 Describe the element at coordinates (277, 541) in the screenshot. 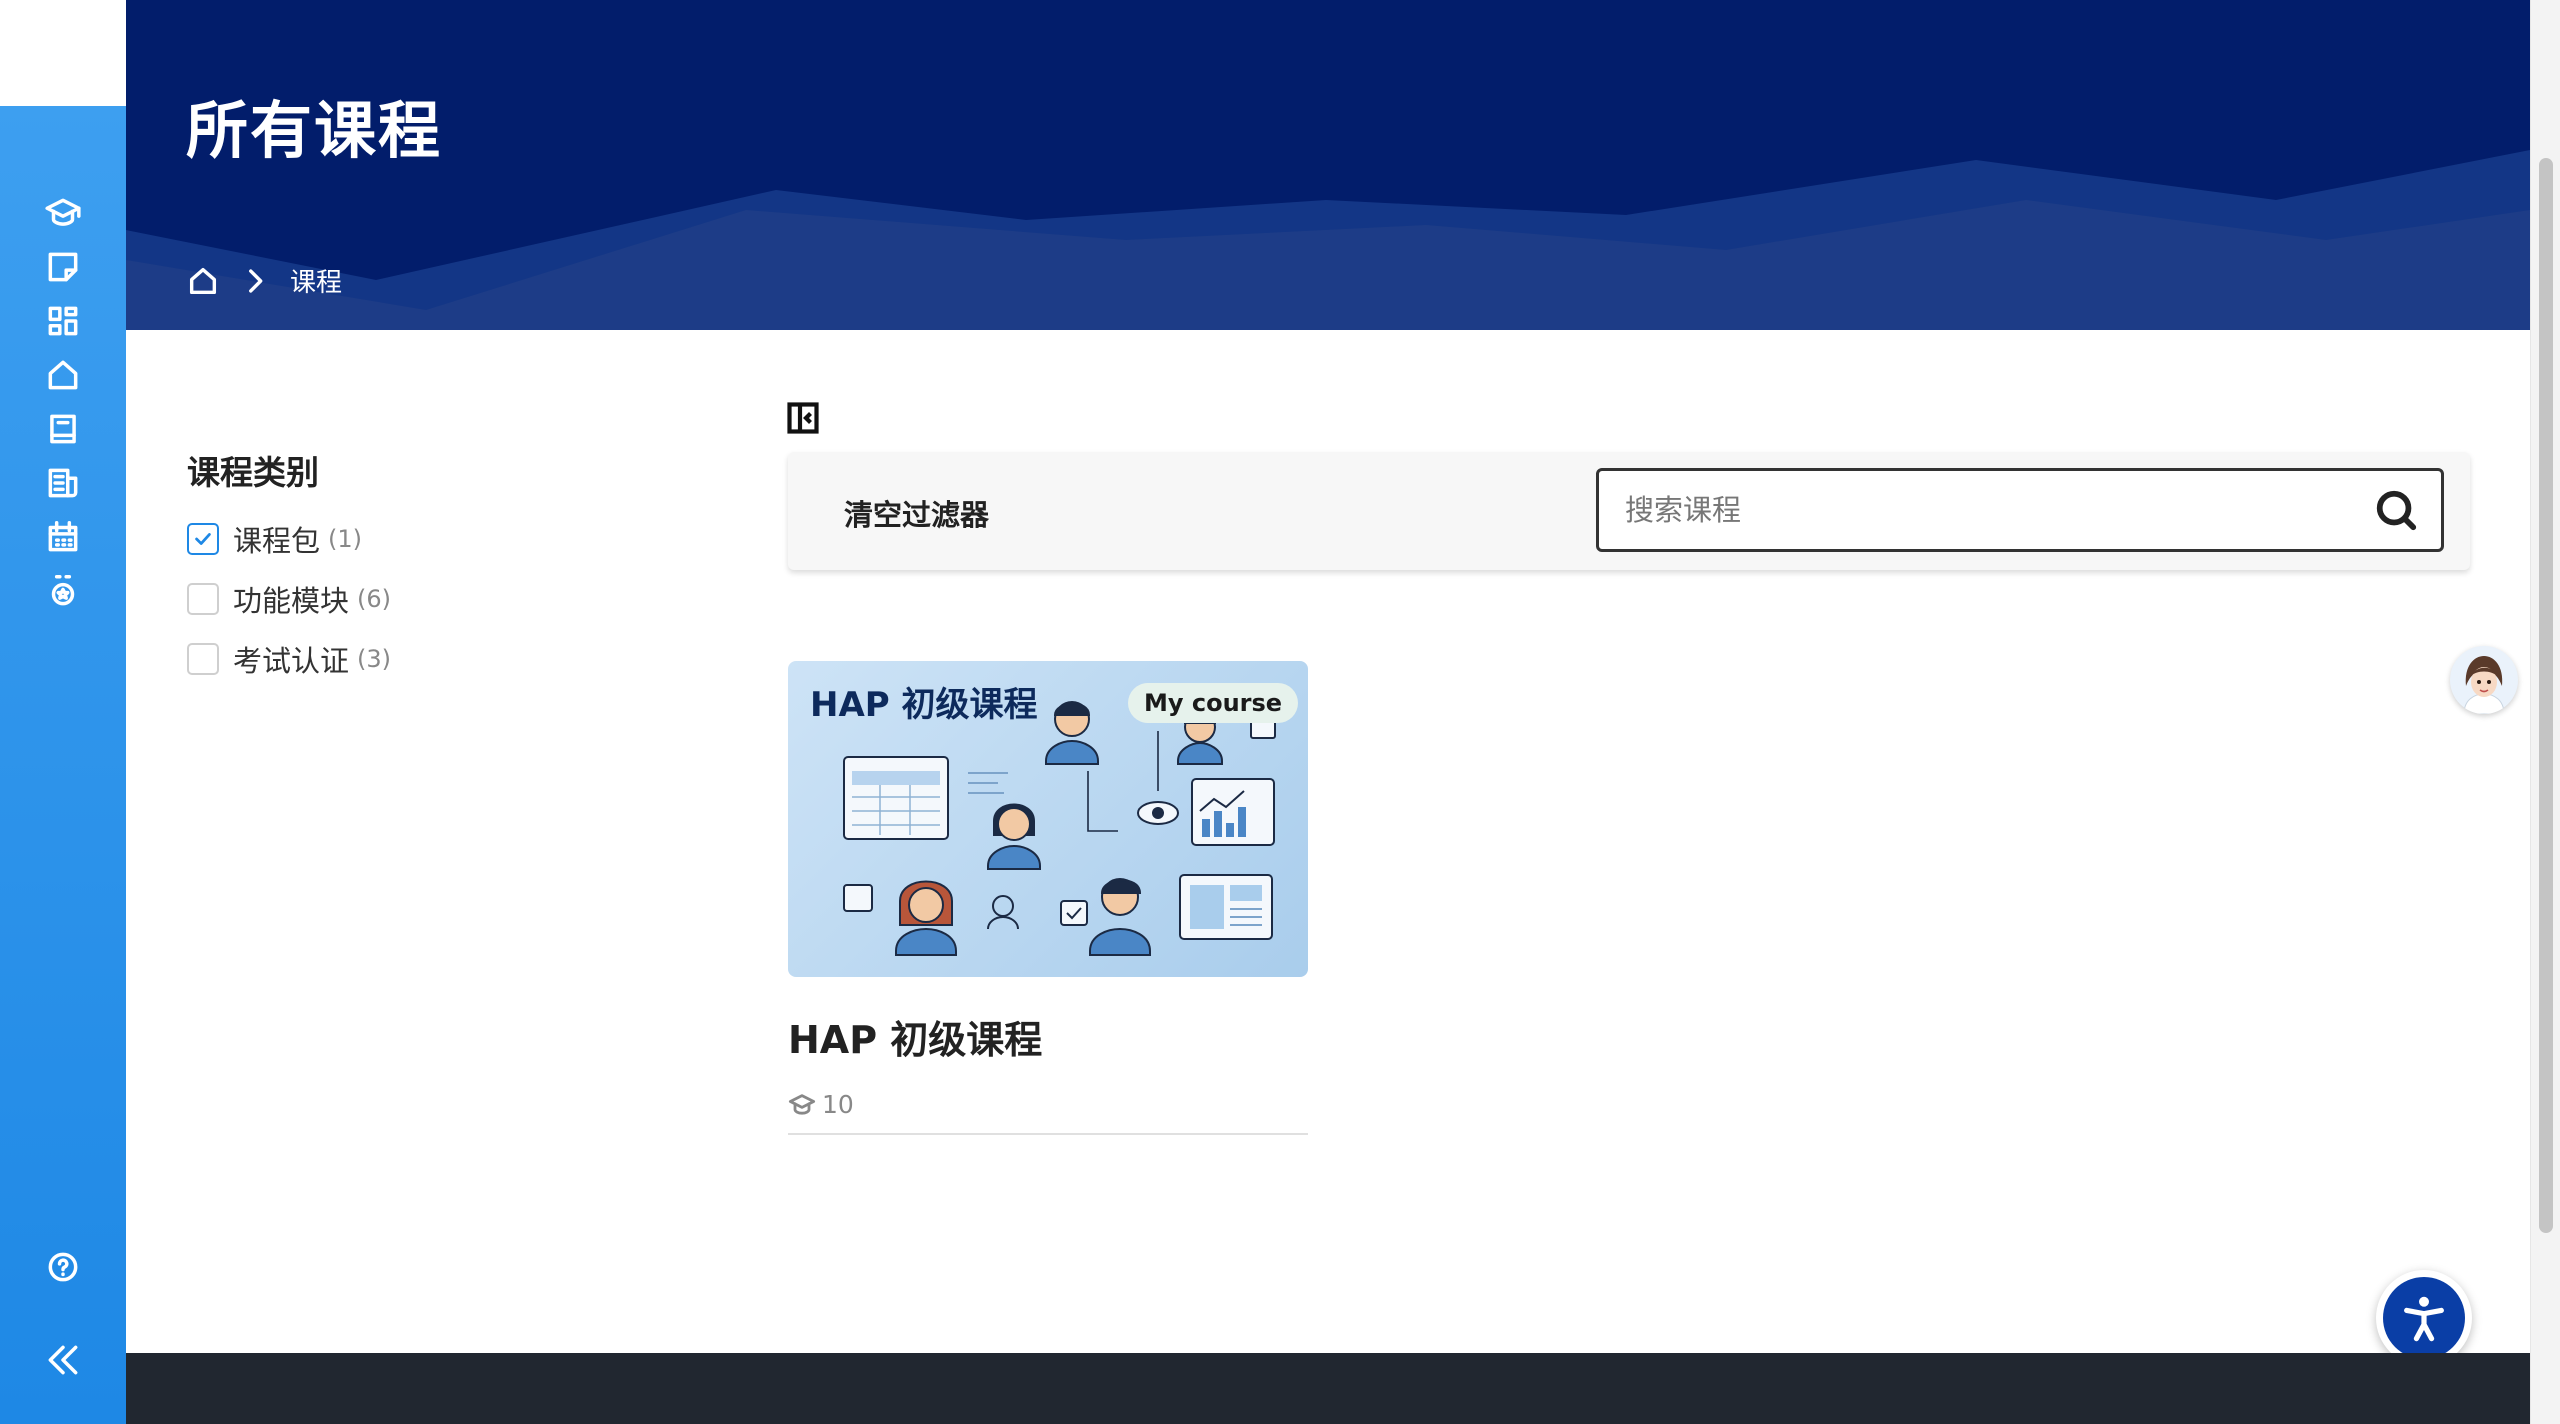

I see `filter-option-label: 课程包` at that location.